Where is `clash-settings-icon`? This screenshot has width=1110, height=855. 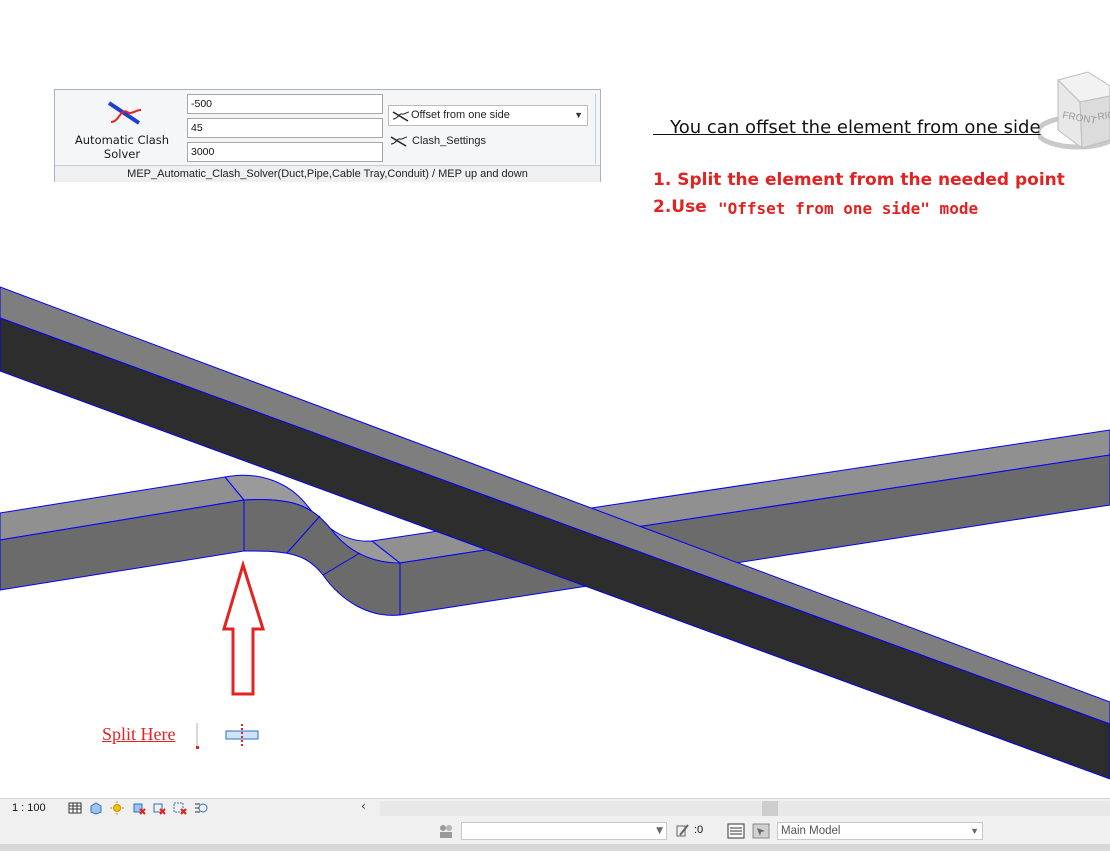 clash-settings-icon is located at coordinates (399, 141).